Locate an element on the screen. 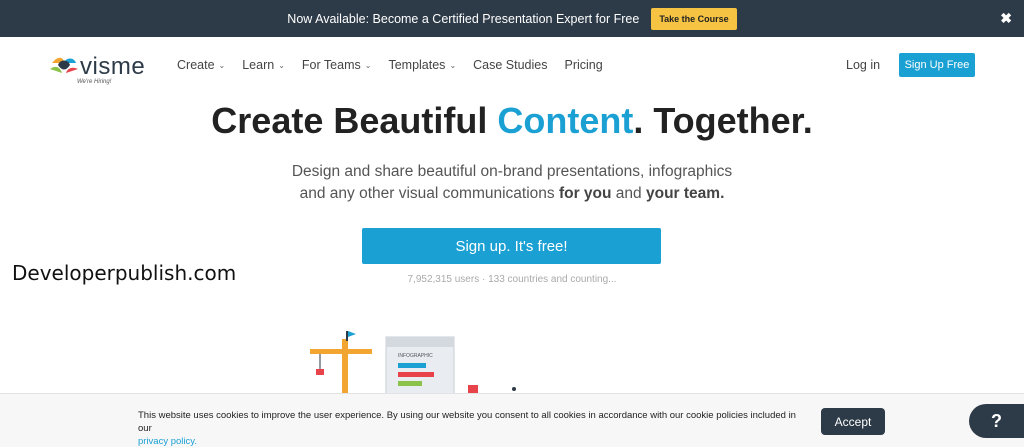 Image resolution: width=1024 pixels, height=448 pixels. hero-title: Create Beautiful Content. Together. is located at coordinates (512, 121).